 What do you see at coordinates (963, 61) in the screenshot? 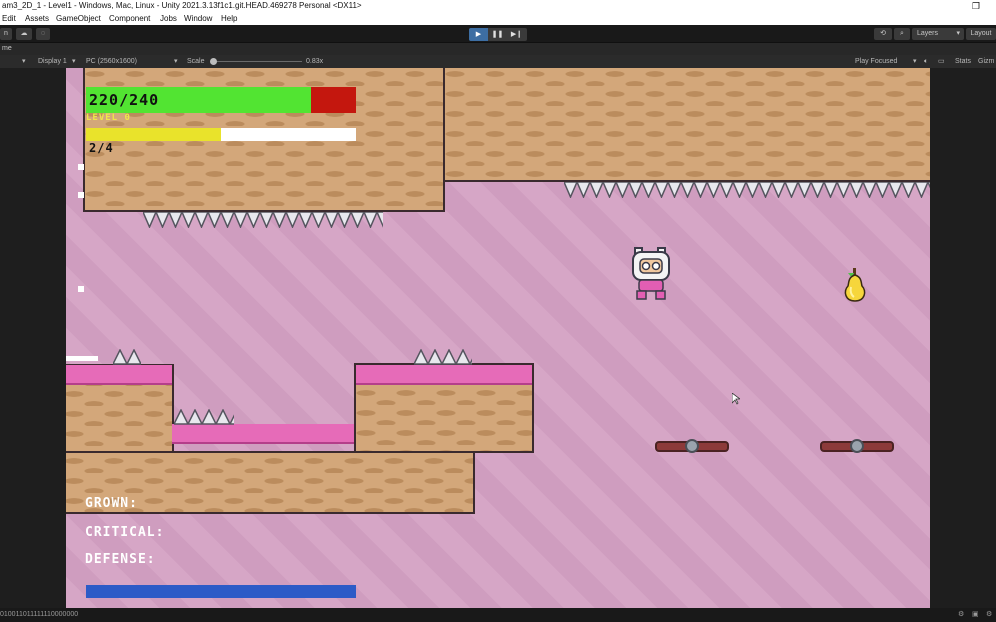
I see `stats-button: Stats` at bounding box center [963, 61].